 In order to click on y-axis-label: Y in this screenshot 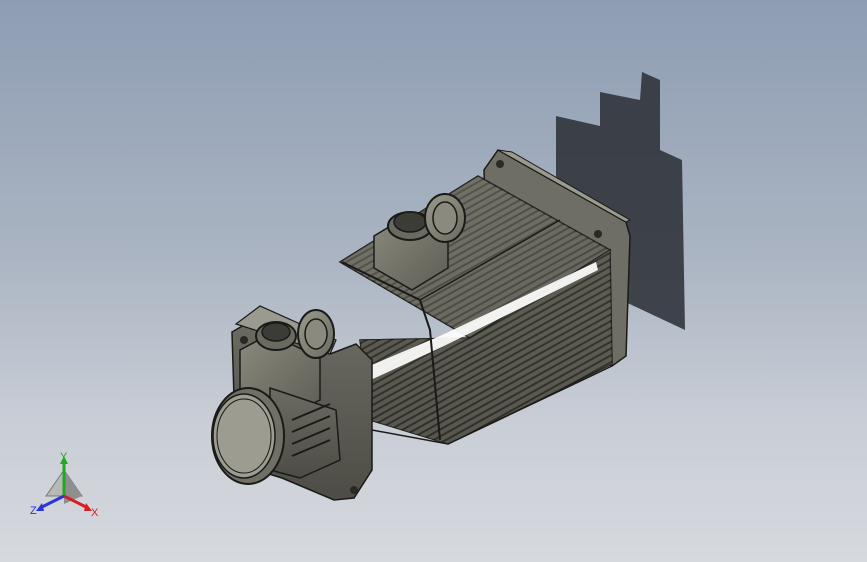, I will do `click(64, 457)`.